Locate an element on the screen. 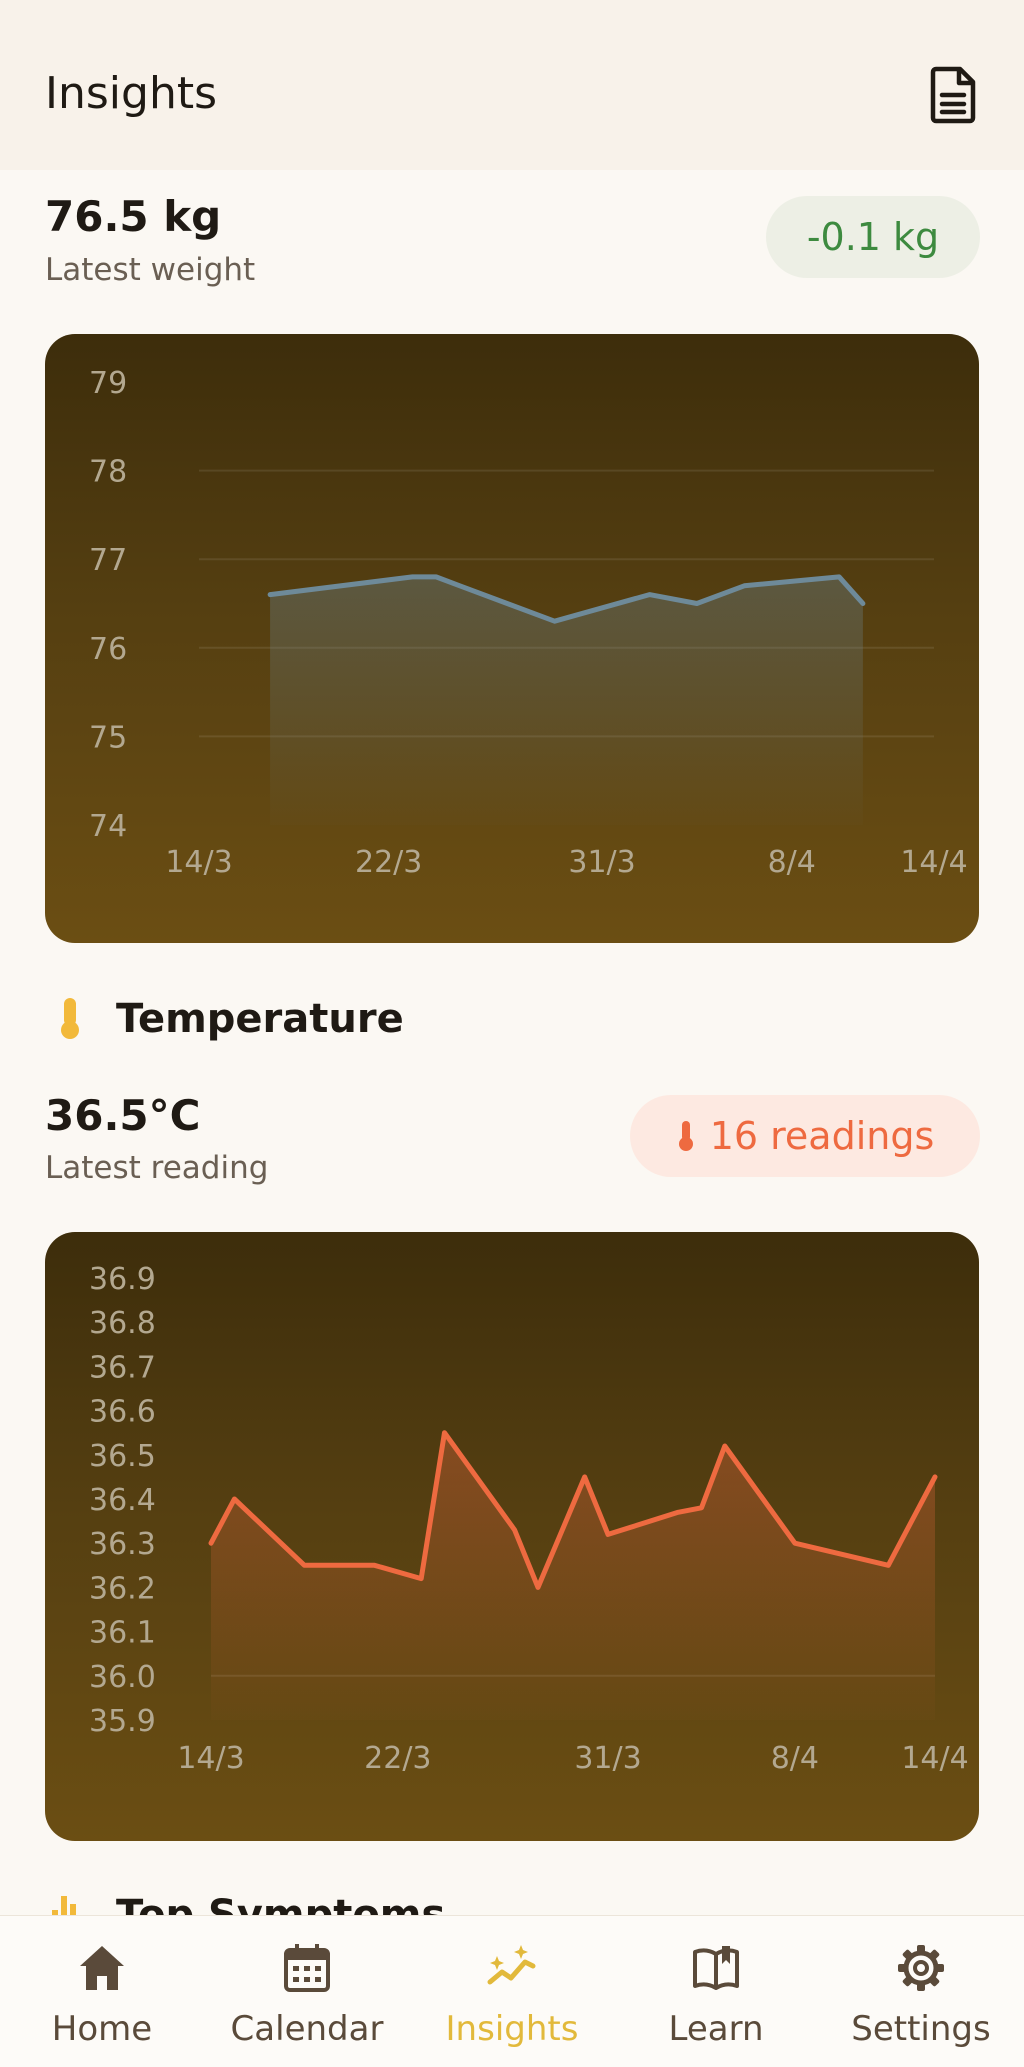 This screenshot has height=2067, width=1024. weight-change-text: -0.1 kg is located at coordinates (873, 237).